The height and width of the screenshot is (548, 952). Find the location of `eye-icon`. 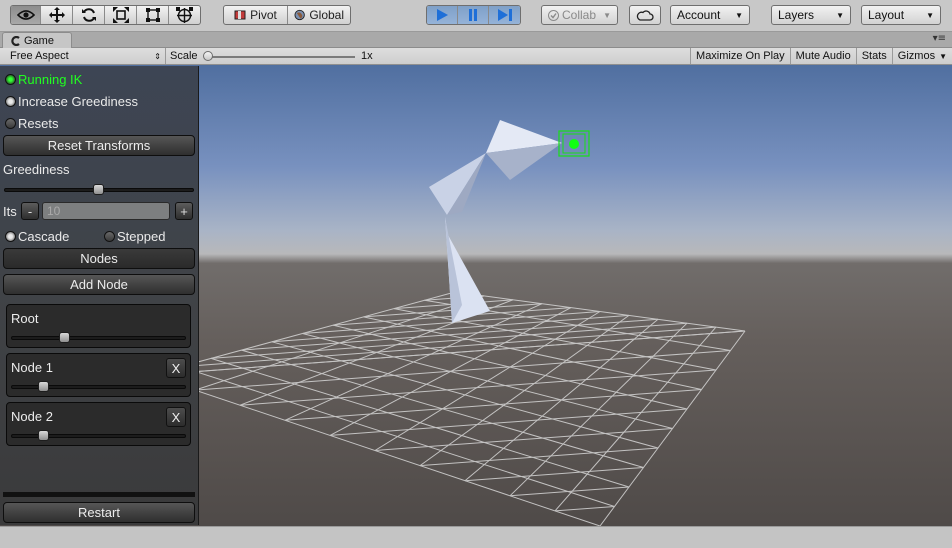

eye-icon is located at coordinates (25, 15).